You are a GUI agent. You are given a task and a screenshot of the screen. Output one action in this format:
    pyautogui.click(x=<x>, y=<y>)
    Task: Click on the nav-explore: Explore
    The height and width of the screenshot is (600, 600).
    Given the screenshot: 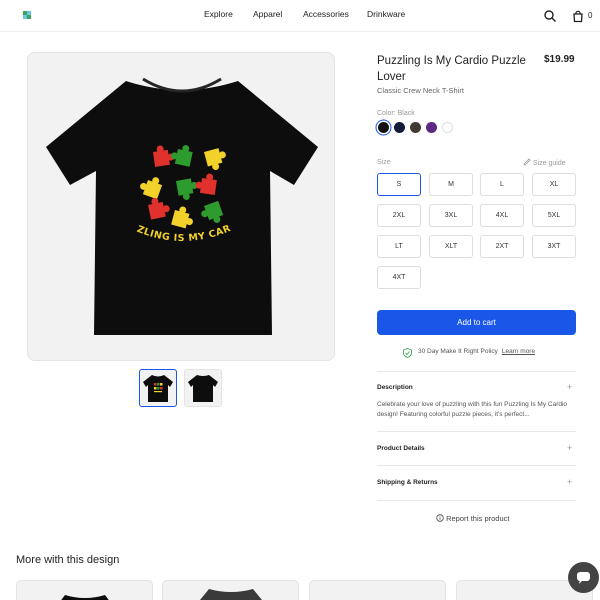 What is the action you would take?
    pyautogui.click(x=218, y=14)
    